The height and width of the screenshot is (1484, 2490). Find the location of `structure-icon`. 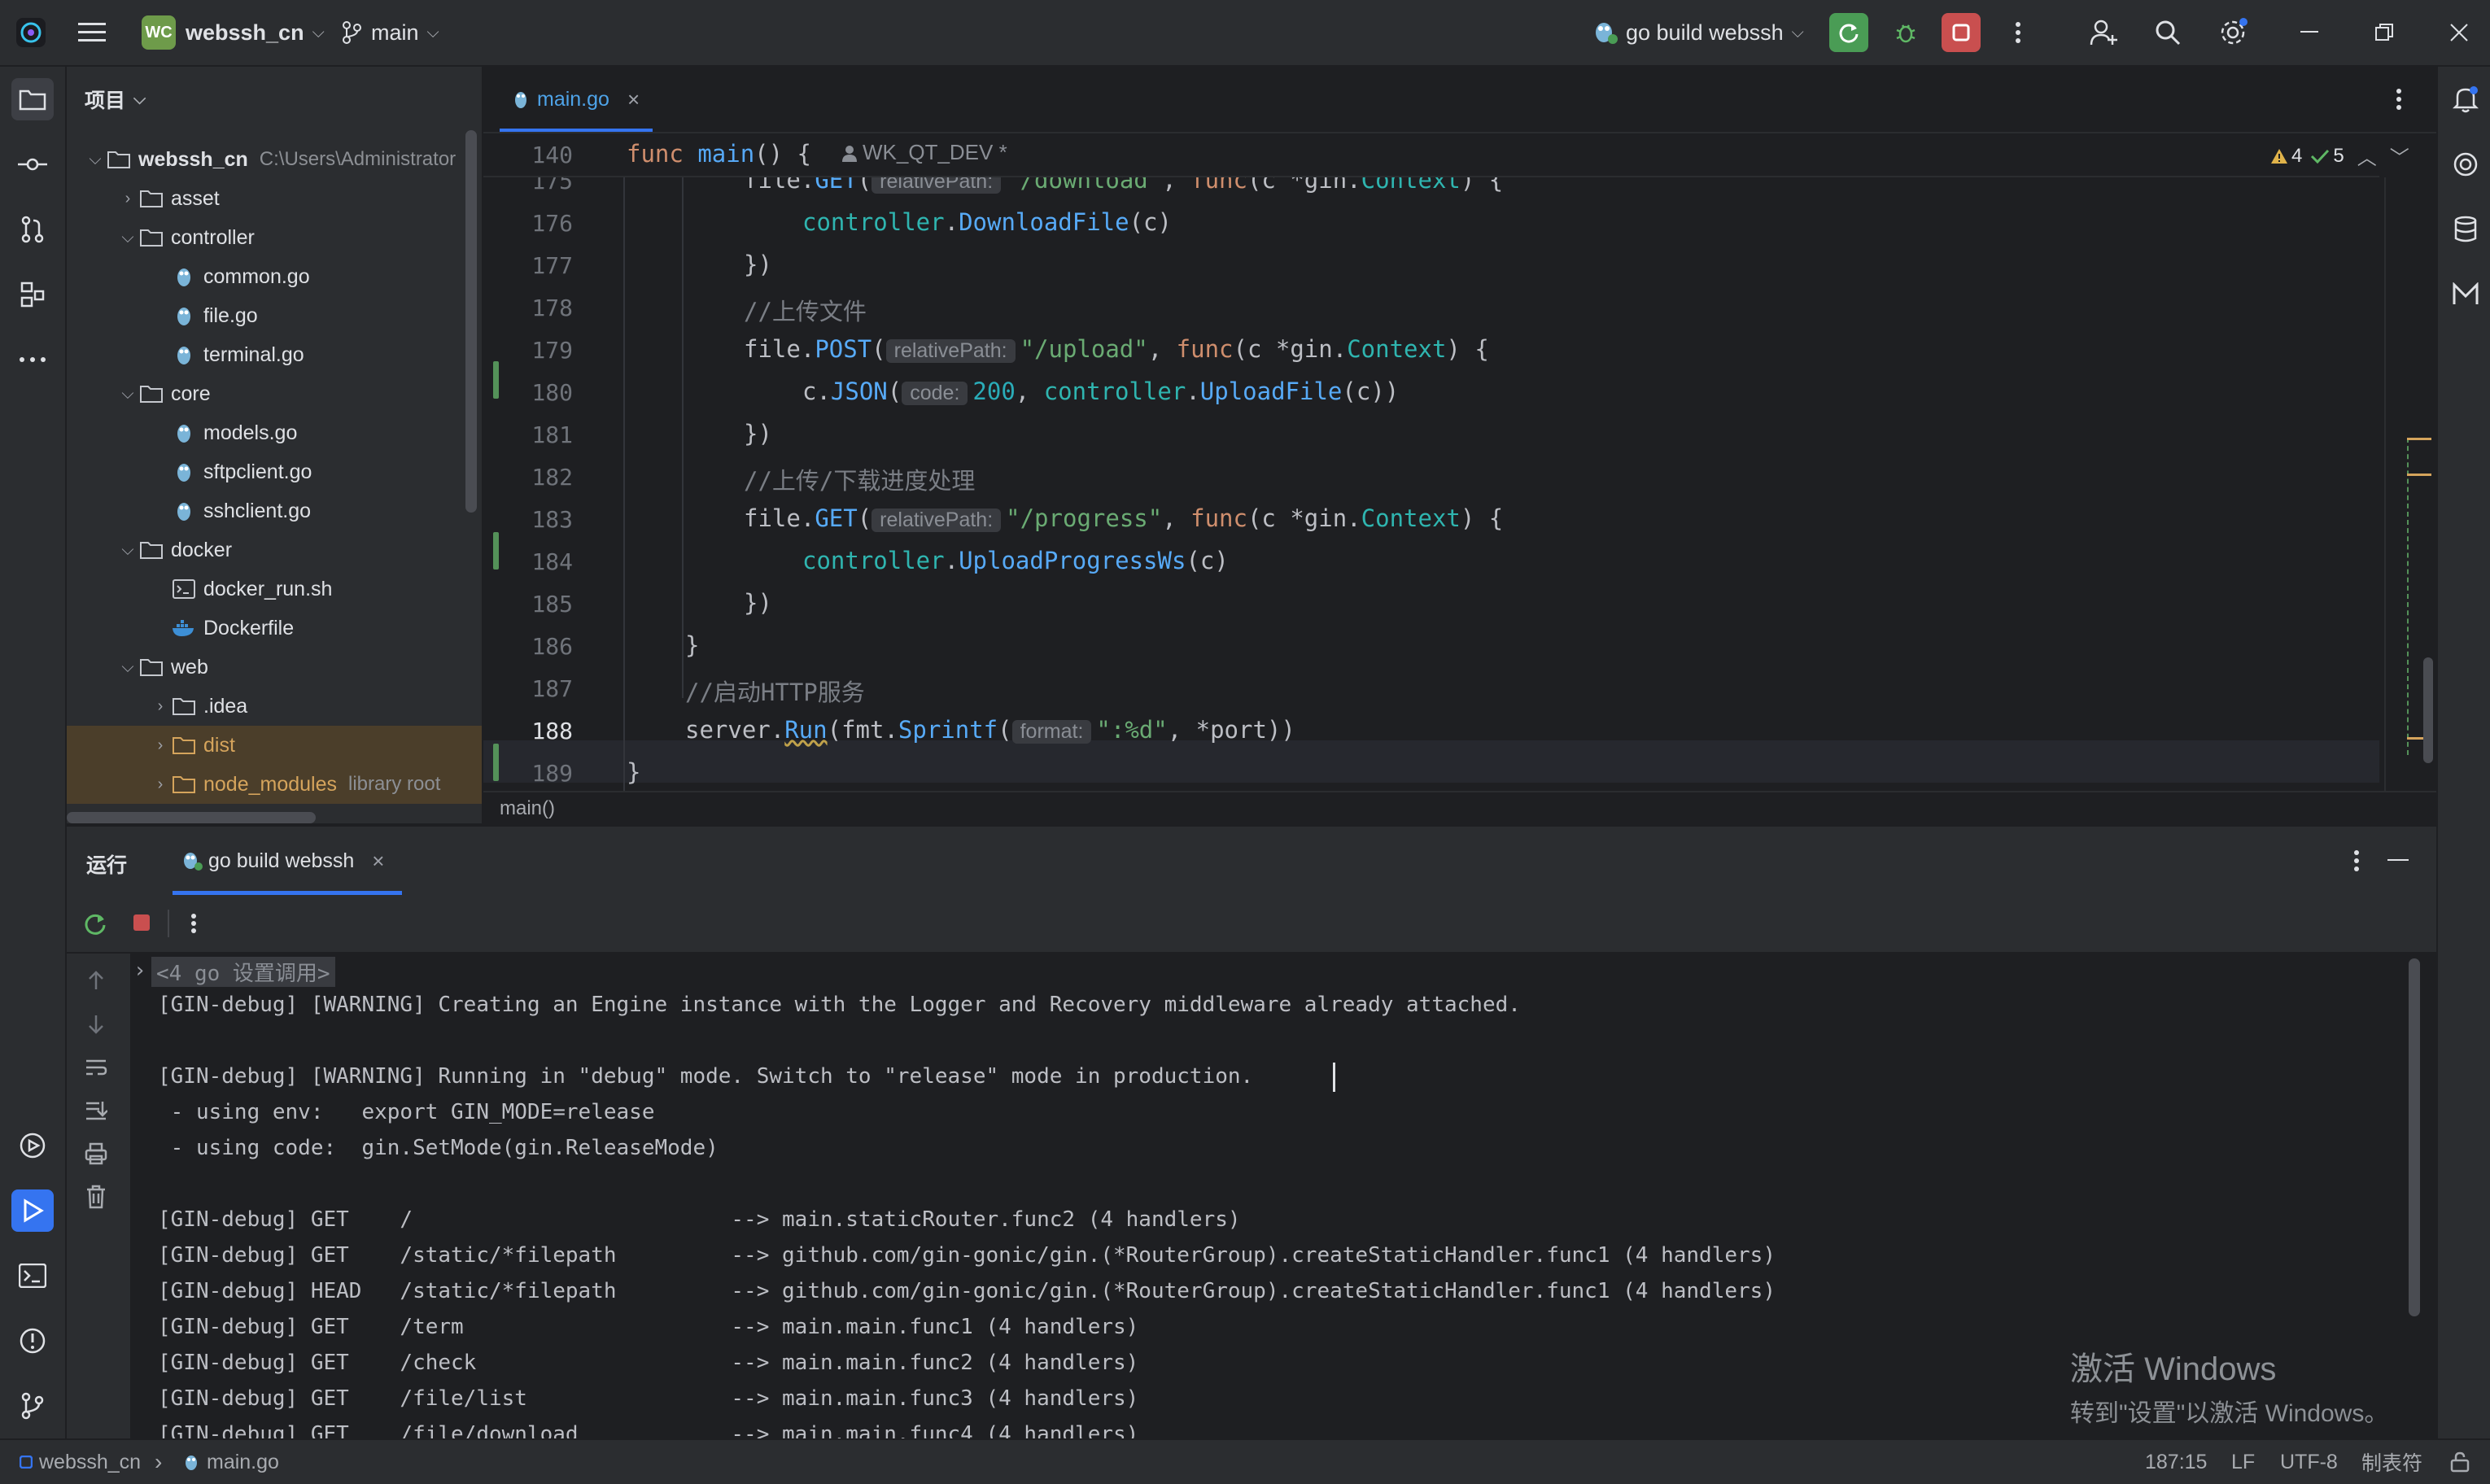

structure-icon is located at coordinates (32, 295).